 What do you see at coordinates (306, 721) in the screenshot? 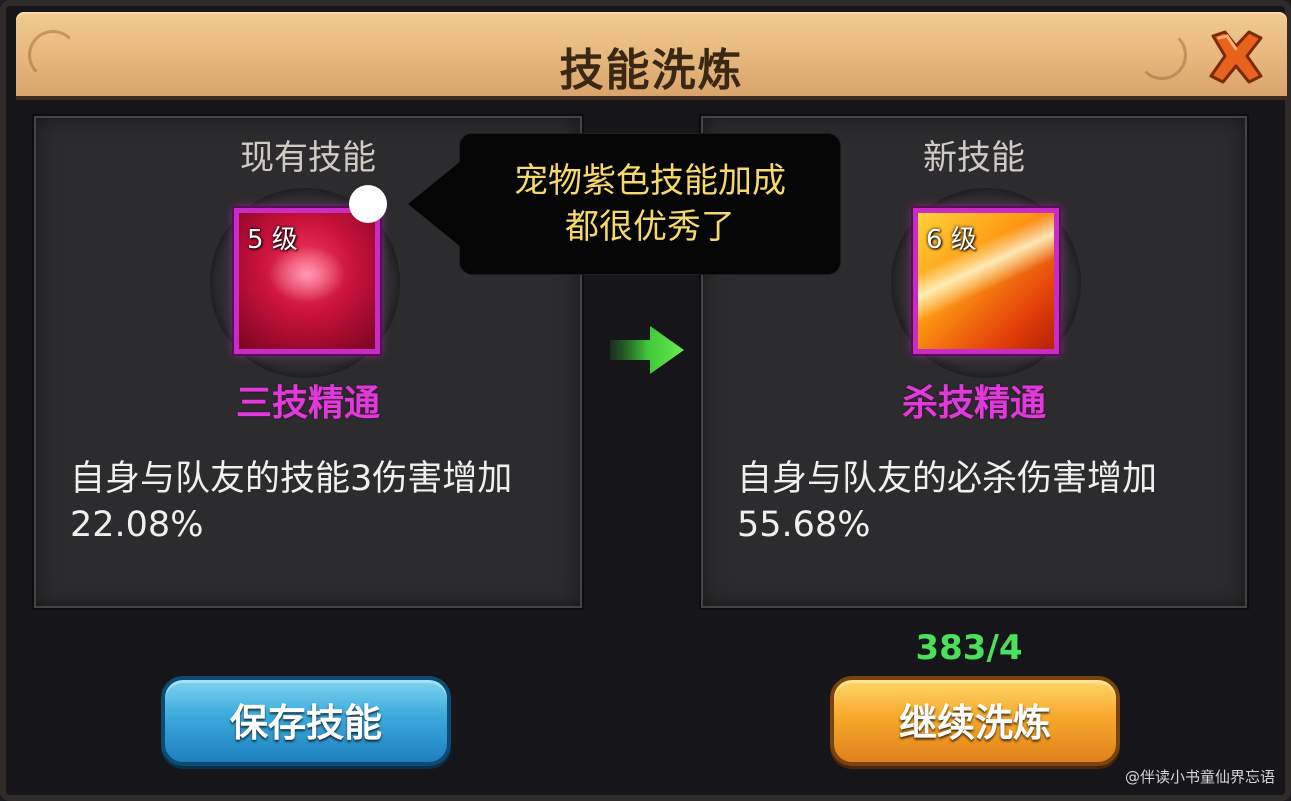
I see `save-skill-button: 保存技能` at bounding box center [306, 721].